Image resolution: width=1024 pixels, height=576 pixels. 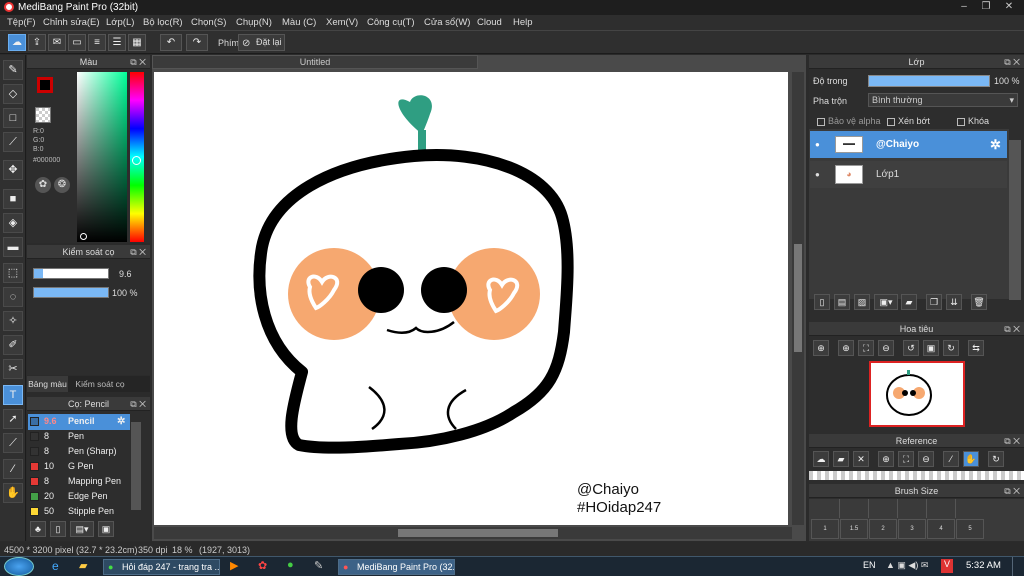 I want to click on move-tool-icon: ✥, so click(x=13, y=170).